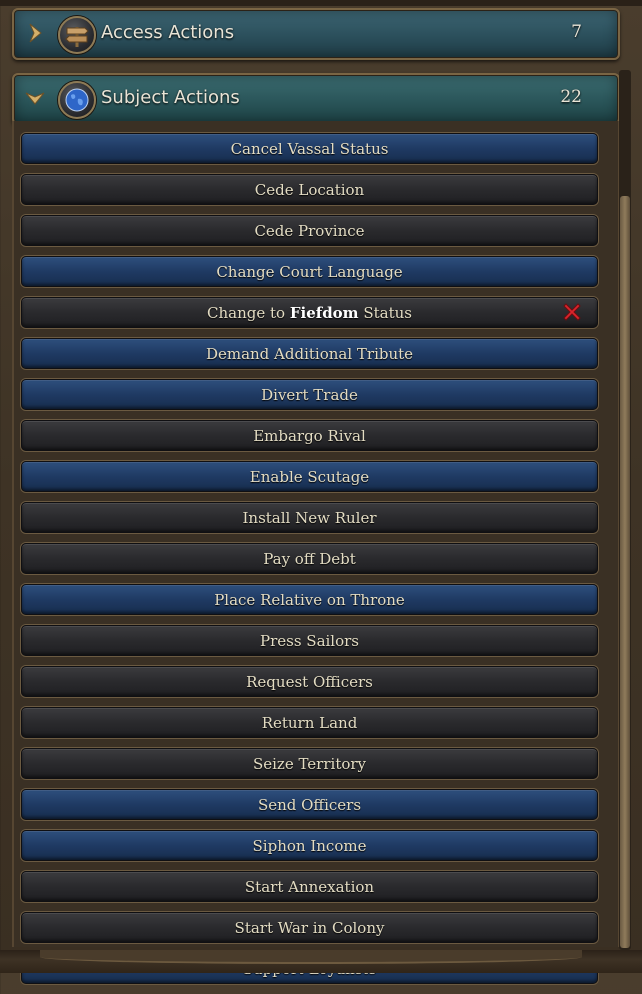 This screenshot has width=642, height=994. I want to click on action-label: Pay off Debt, so click(309, 558).